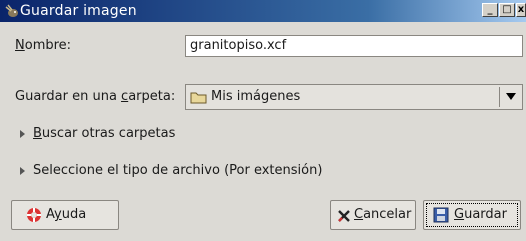 This screenshot has height=241, width=526. I want to click on name-label: Nombre:, so click(43, 45).